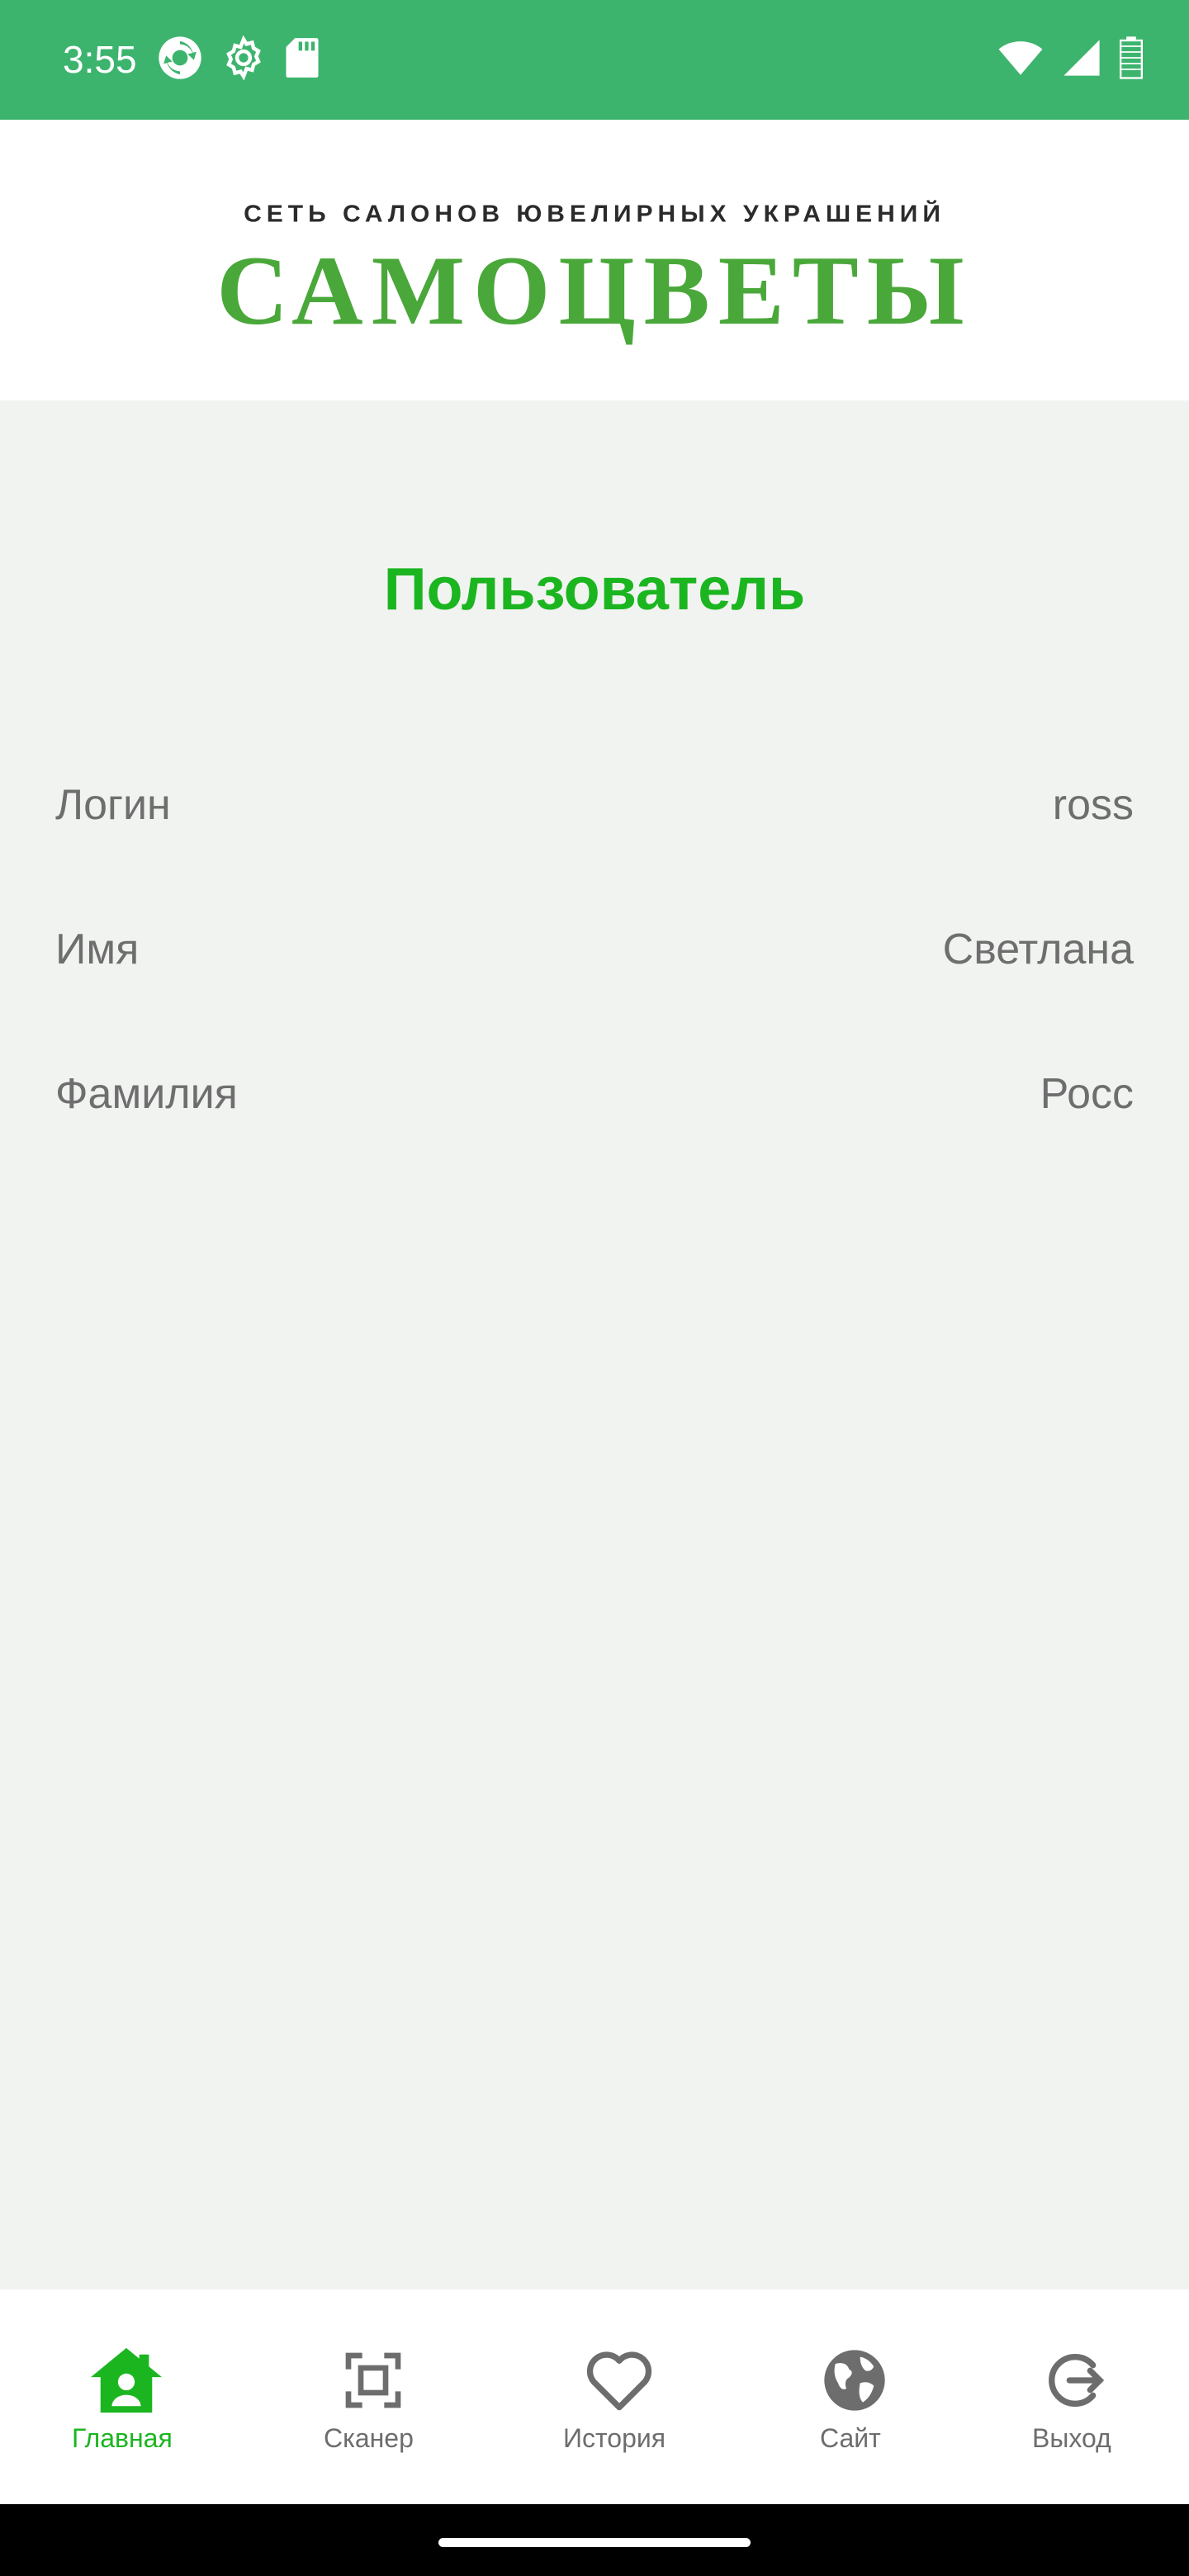  What do you see at coordinates (122, 2438) in the screenshot?
I see `nav-label-home: Главная` at bounding box center [122, 2438].